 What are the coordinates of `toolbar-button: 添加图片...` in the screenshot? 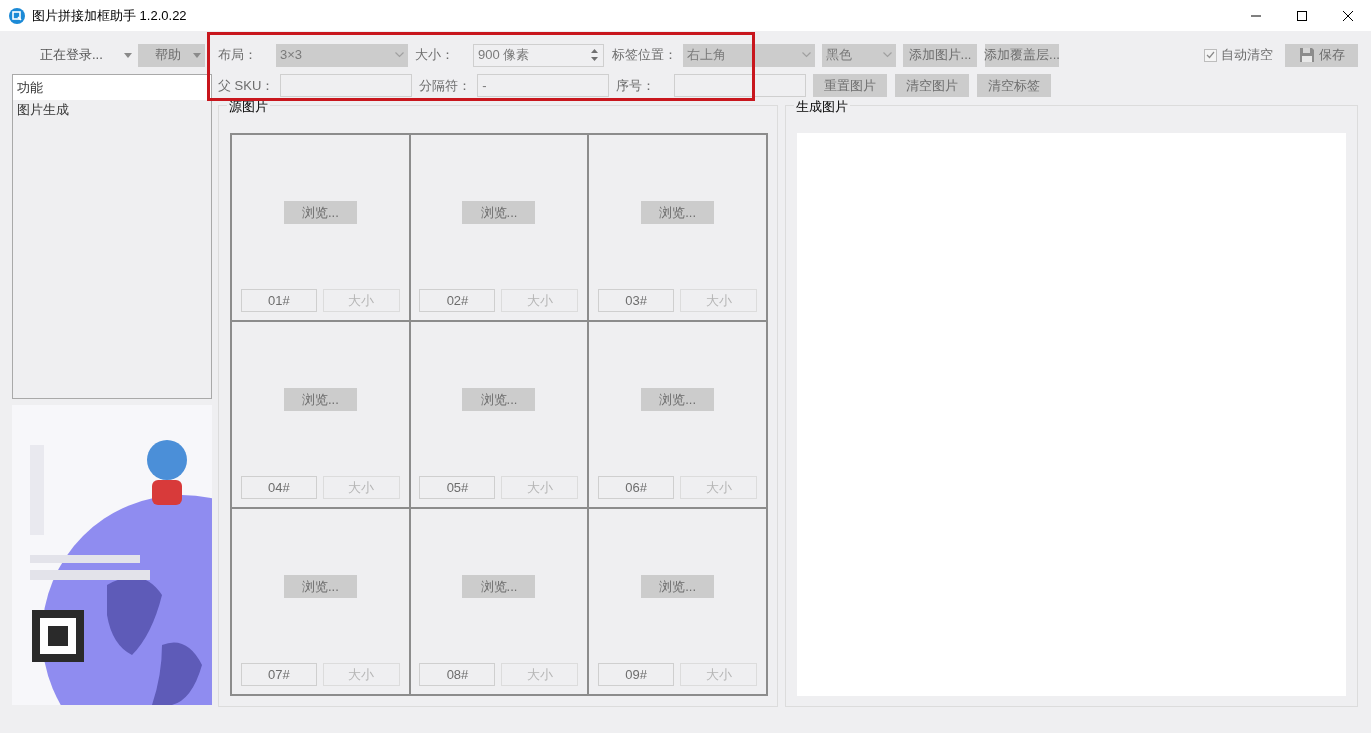 It's located at (940, 55).